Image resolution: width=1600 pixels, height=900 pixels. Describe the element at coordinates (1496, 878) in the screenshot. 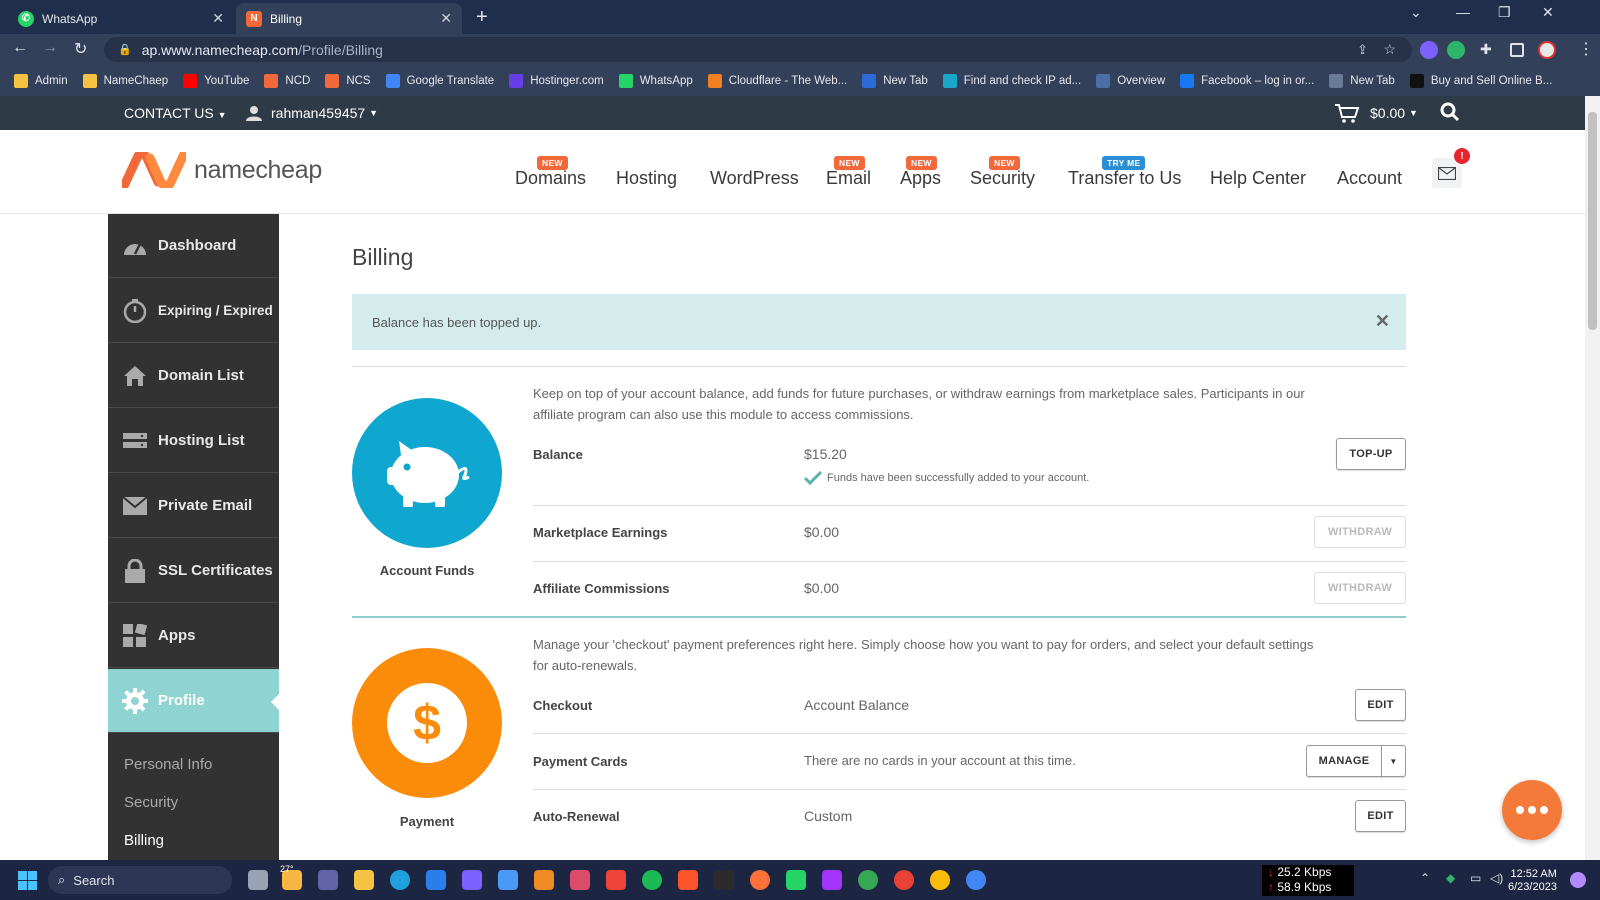

I see `tray-volume-icon: ◁)` at that location.